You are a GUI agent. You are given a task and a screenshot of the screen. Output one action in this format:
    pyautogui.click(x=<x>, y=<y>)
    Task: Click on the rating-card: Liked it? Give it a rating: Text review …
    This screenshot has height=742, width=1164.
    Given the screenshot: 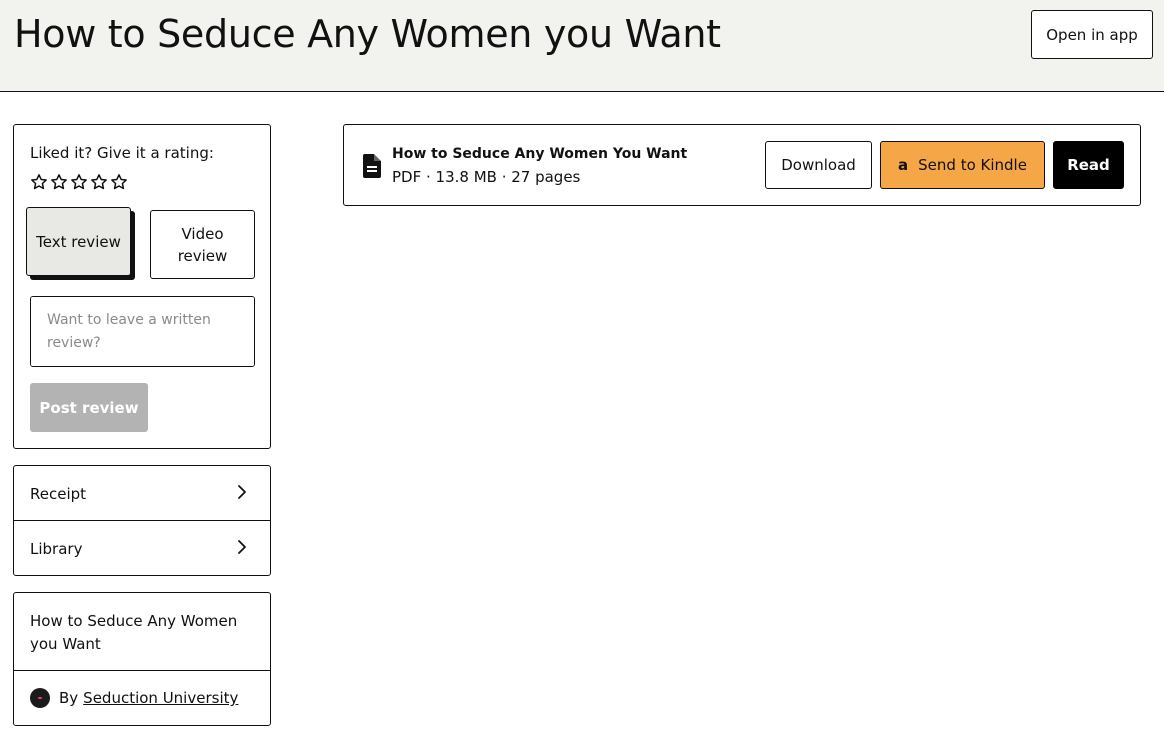 What is the action you would take?
    pyautogui.click(x=142, y=286)
    